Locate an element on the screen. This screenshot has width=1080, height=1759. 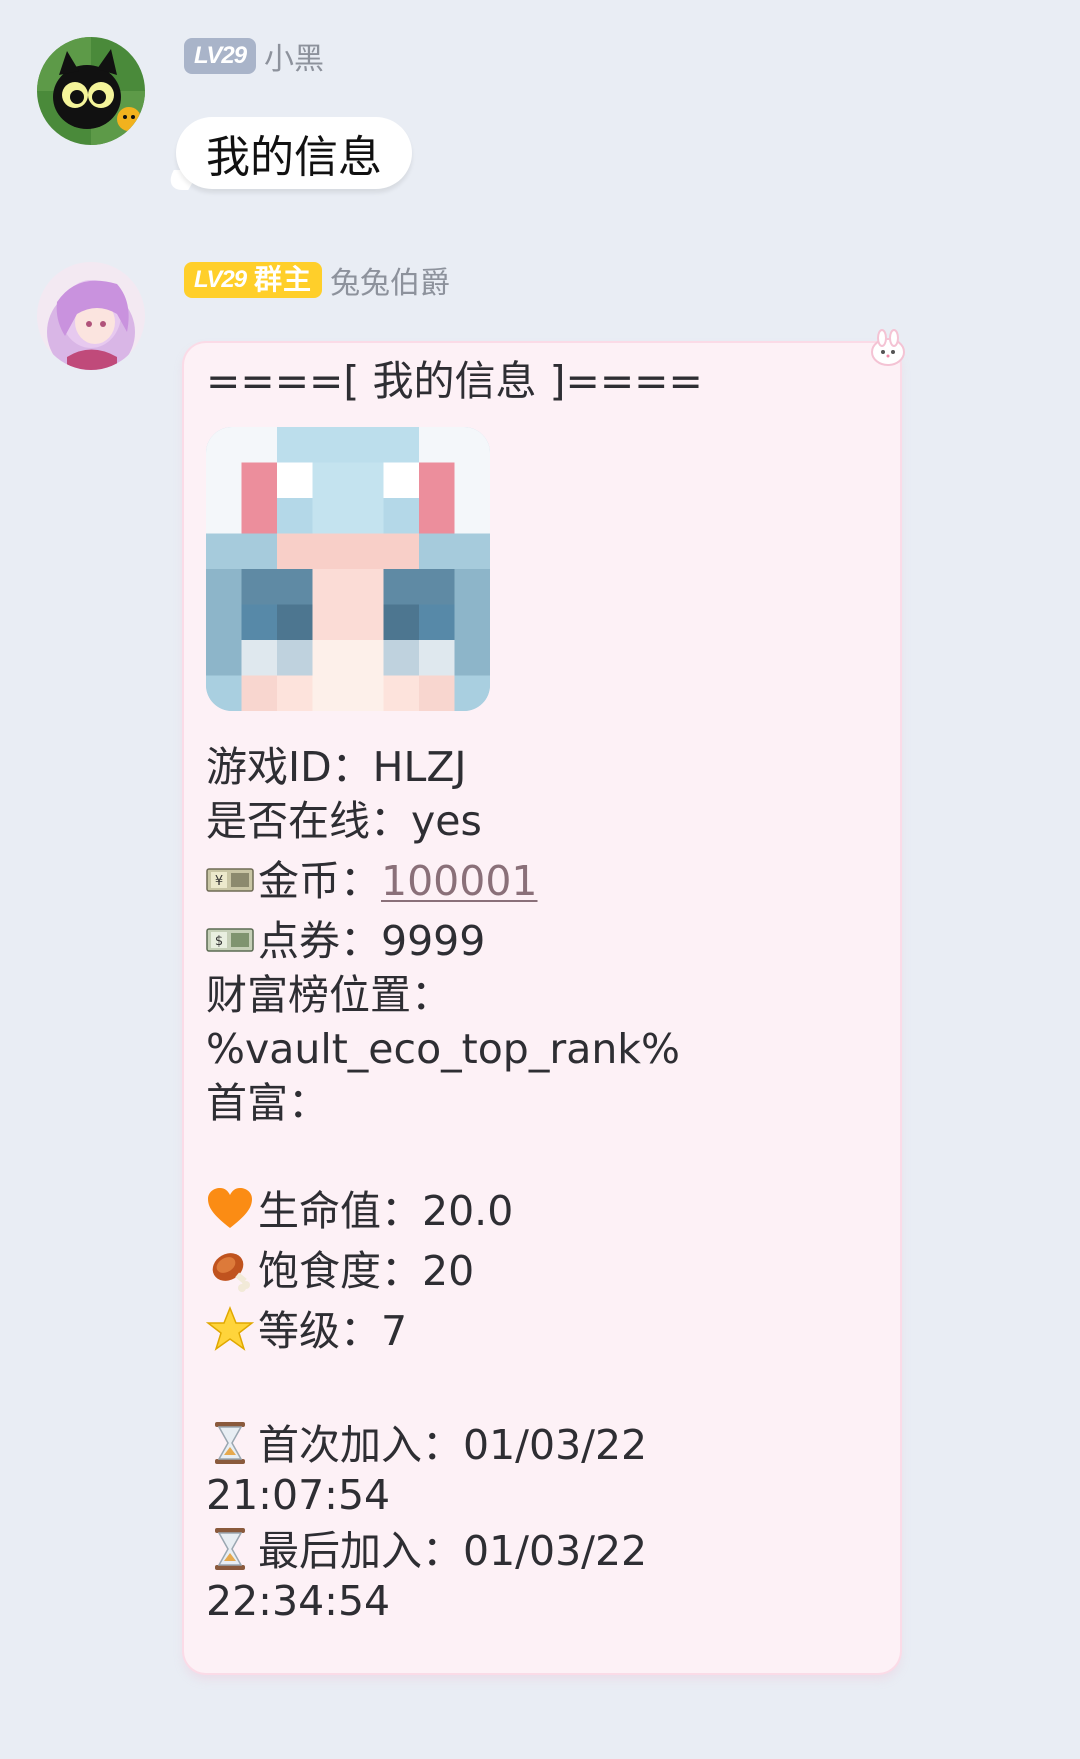
health-label: 生命值： is located at coordinates (340, 1211).